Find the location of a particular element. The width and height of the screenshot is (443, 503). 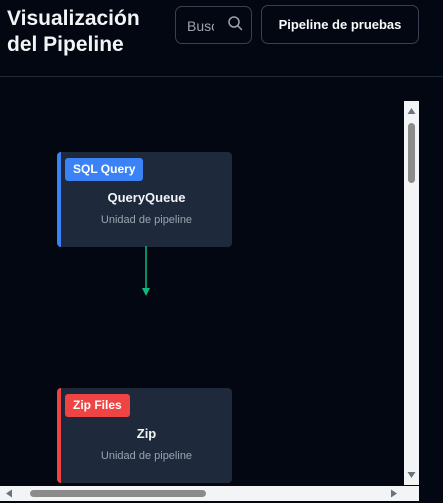

horizontal-scrollbar is located at coordinates (202, 493).